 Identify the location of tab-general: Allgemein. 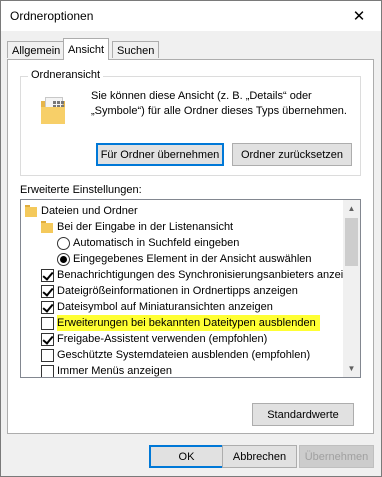
(36, 49).